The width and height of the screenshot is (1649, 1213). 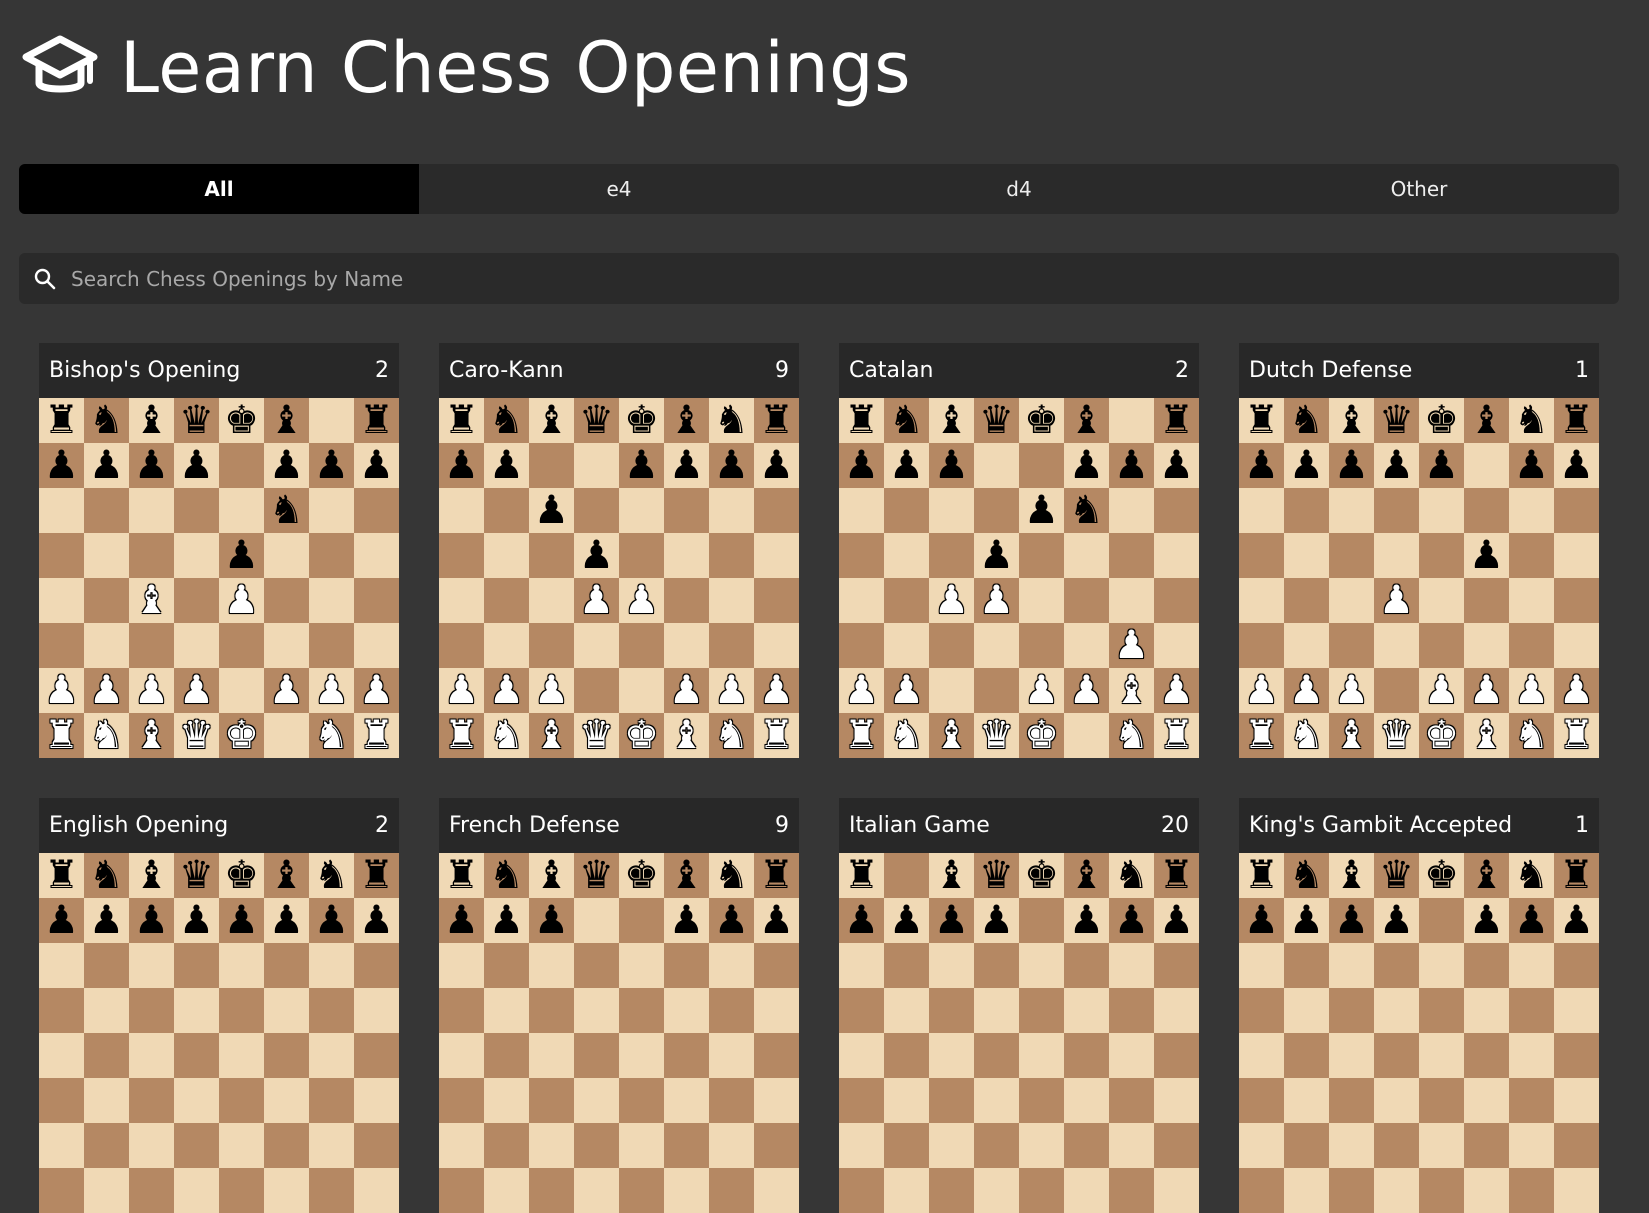 What do you see at coordinates (534, 825) in the screenshot?
I see `opening-name: French Defense` at bounding box center [534, 825].